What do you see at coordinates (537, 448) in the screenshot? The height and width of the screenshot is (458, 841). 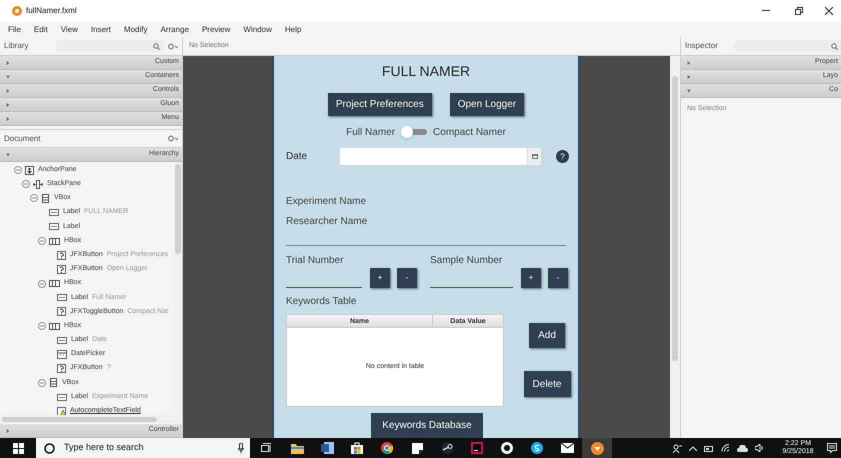 I see `skype-icon` at bounding box center [537, 448].